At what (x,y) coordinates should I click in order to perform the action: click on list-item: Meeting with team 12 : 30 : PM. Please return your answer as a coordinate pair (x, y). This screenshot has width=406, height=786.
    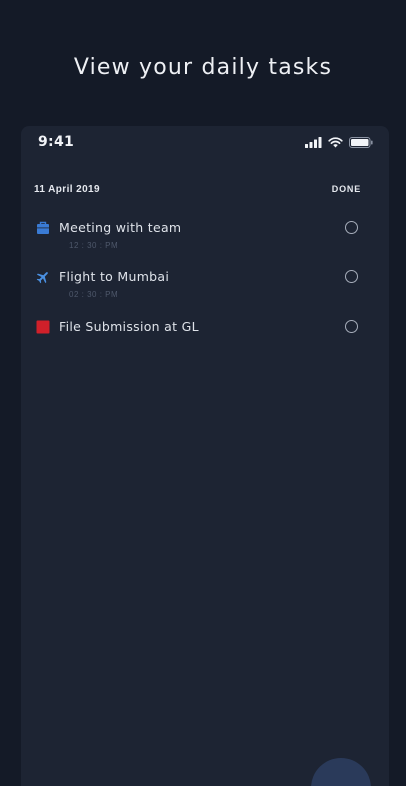
    Looking at the image, I should click on (205, 240).